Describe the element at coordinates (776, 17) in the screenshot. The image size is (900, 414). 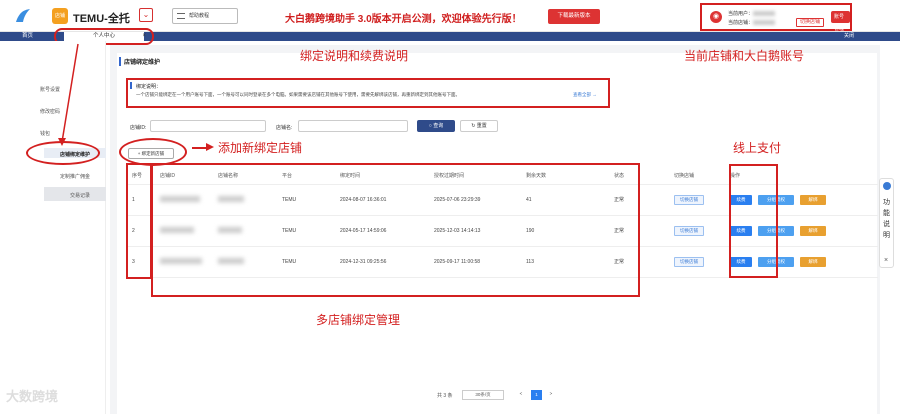
I see `account-panel: ◉ 当前用户： 当前店铺： 切换店铺 账号管理` at that location.